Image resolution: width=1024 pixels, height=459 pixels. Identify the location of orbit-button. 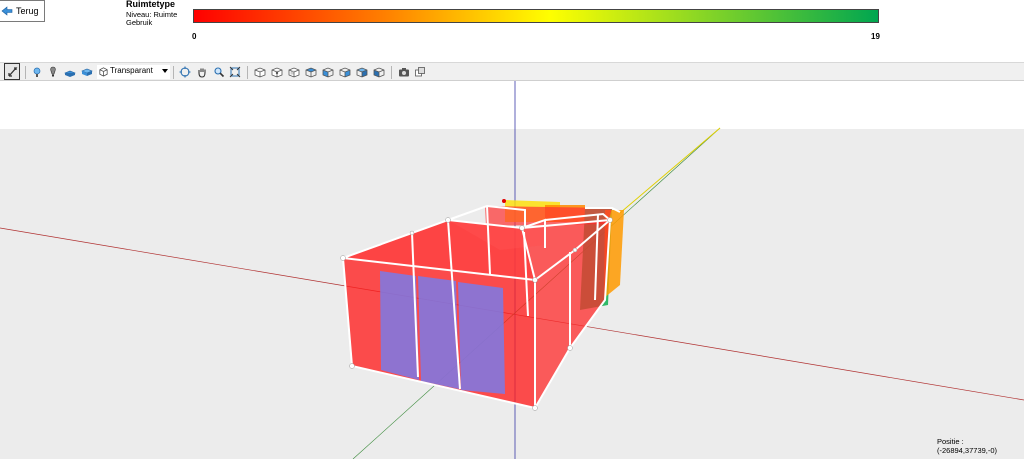
(185, 72).